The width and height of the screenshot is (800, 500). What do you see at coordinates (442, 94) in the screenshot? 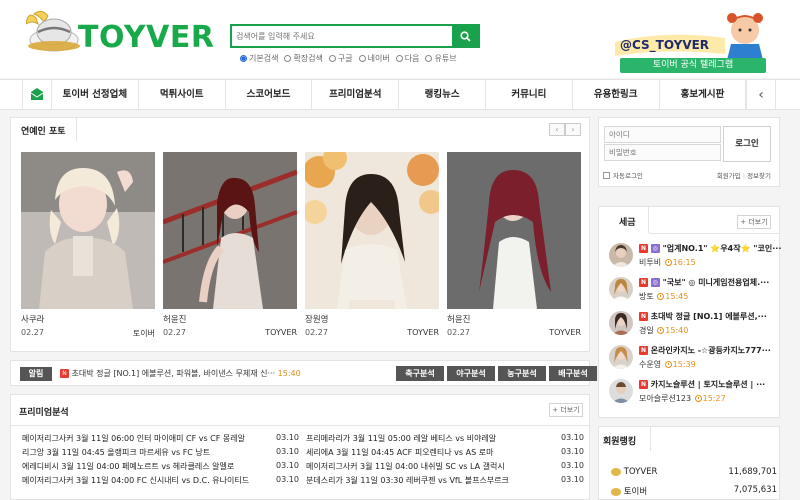
I see `nav-item-ranking-news: 랭킹뉴스` at bounding box center [442, 94].